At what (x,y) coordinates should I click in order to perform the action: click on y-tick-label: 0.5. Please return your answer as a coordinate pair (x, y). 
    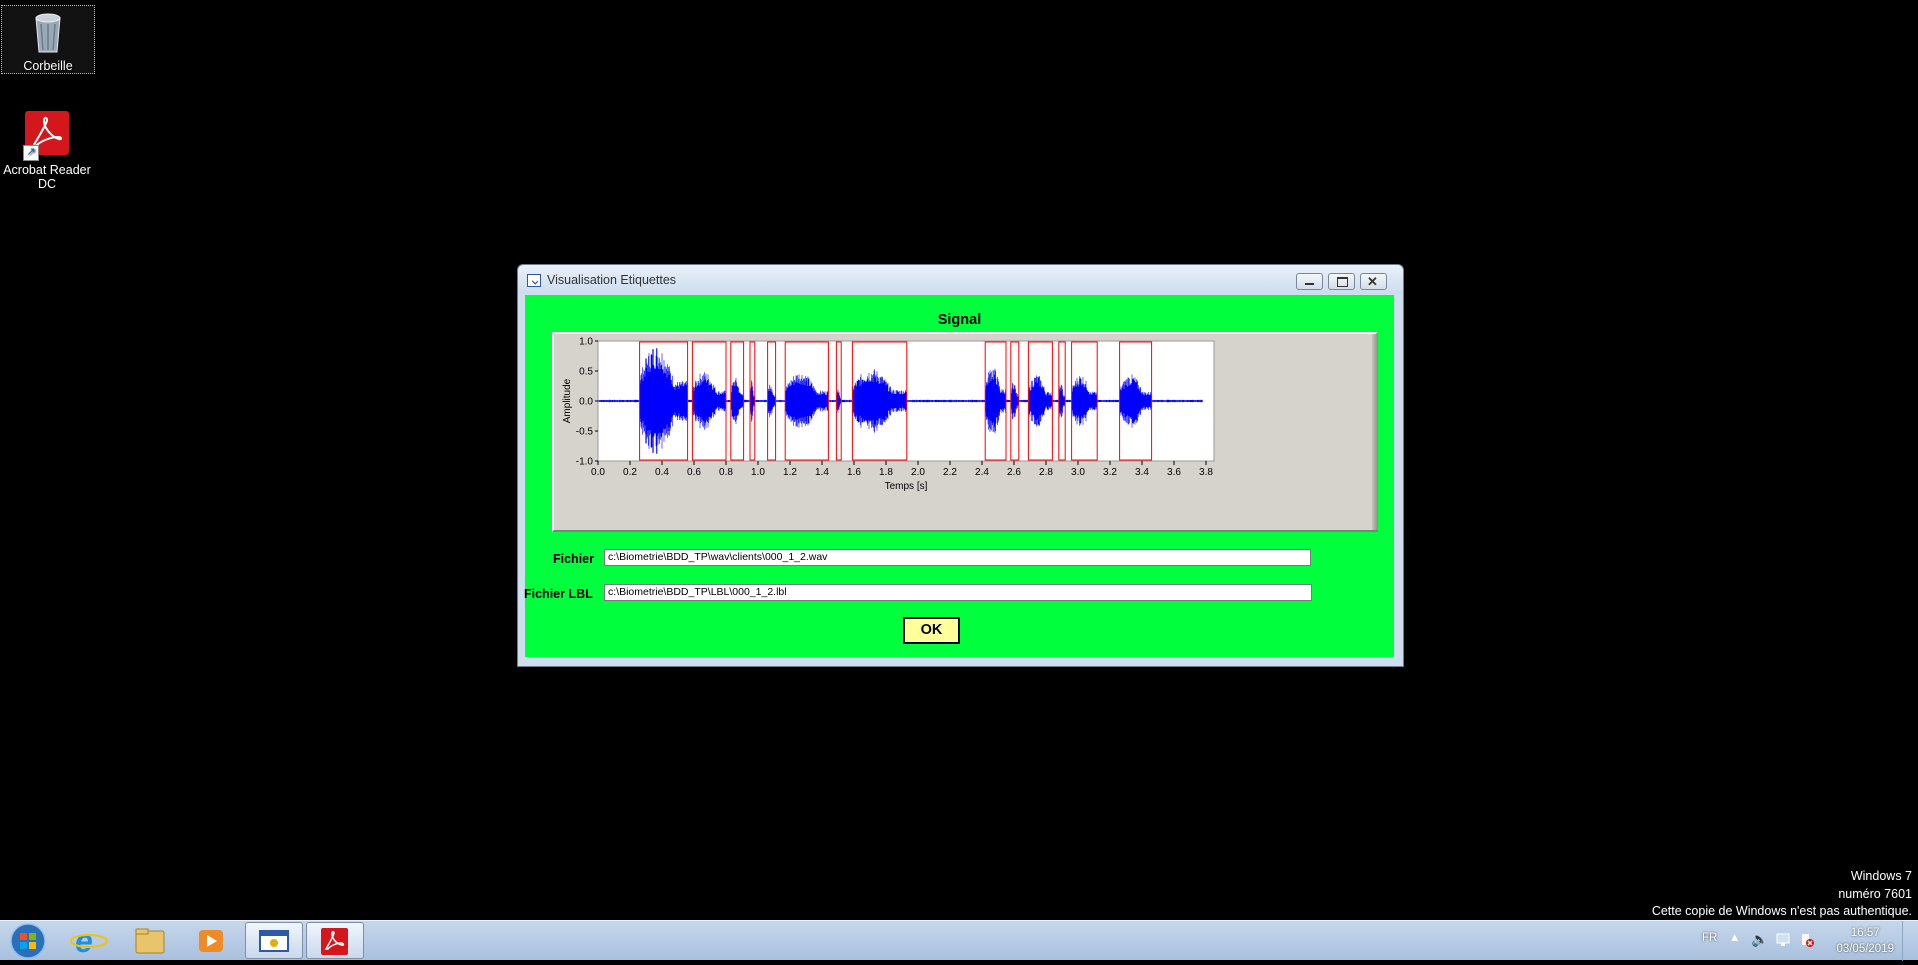
    Looking at the image, I should click on (586, 372).